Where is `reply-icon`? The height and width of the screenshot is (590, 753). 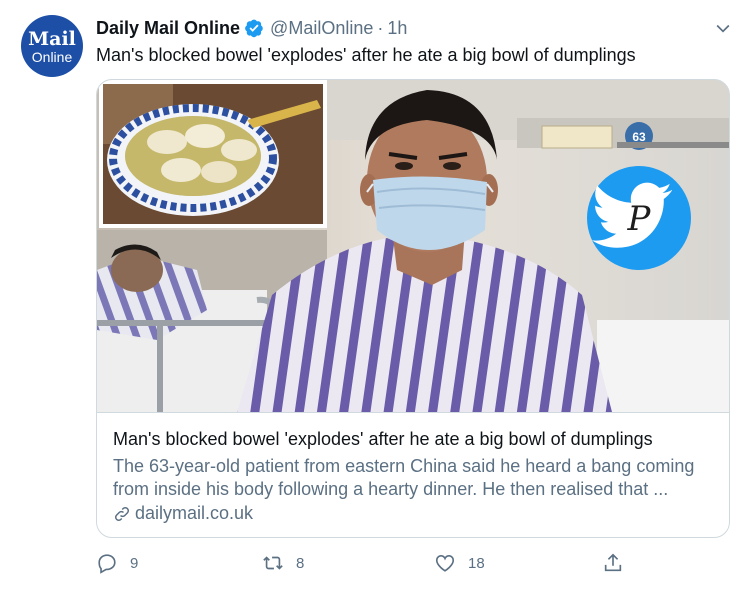 reply-icon is located at coordinates (107, 564).